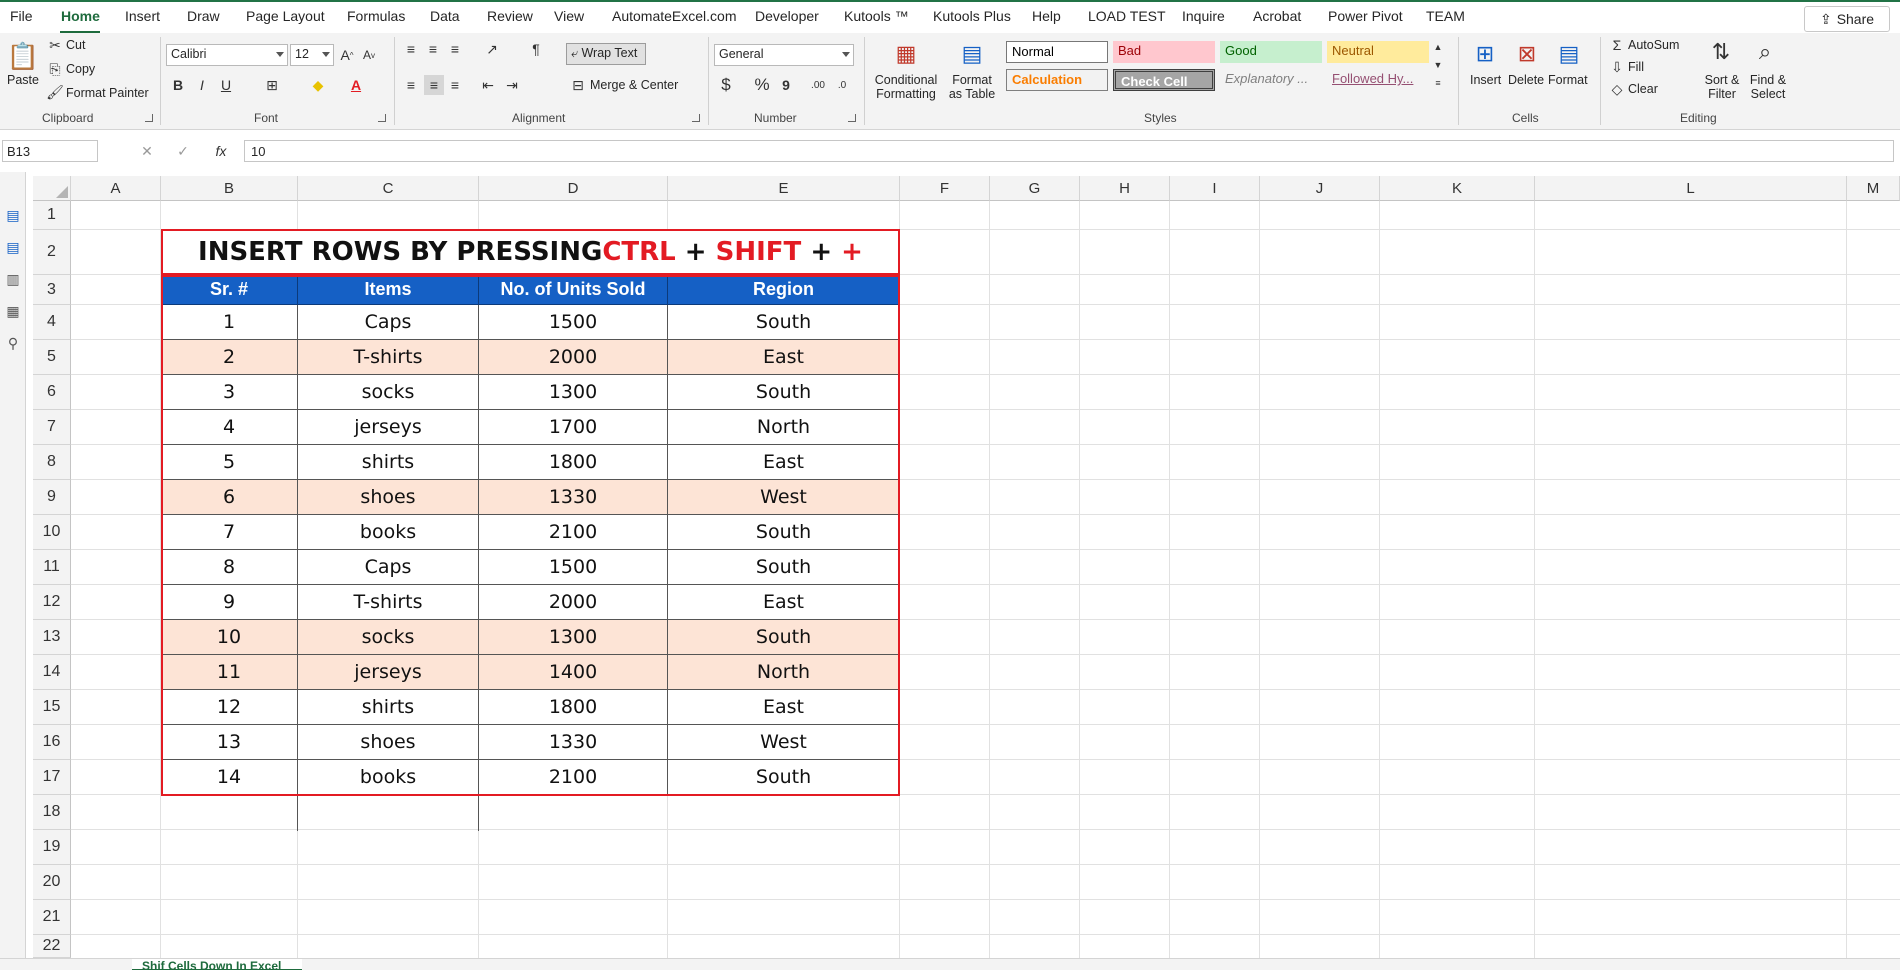  What do you see at coordinates (21, 16) in the screenshot?
I see `menu-file: File` at bounding box center [21, 16].